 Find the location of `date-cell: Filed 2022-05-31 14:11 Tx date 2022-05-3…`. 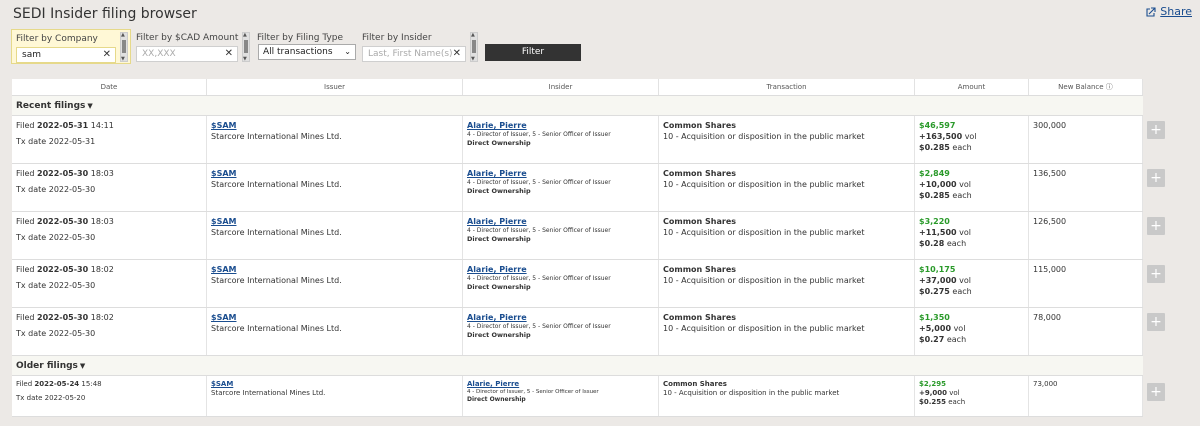

date-cell: Filed 2022-05-31 14:11 Tx date 2022-05-3… is located at coordinates (109, 139).